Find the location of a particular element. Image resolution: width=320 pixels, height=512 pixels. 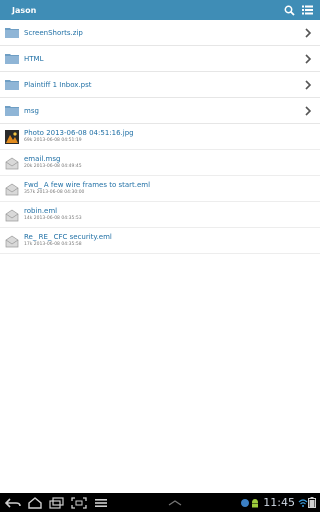

folder-item: msg is located at coordinates (160, 111).